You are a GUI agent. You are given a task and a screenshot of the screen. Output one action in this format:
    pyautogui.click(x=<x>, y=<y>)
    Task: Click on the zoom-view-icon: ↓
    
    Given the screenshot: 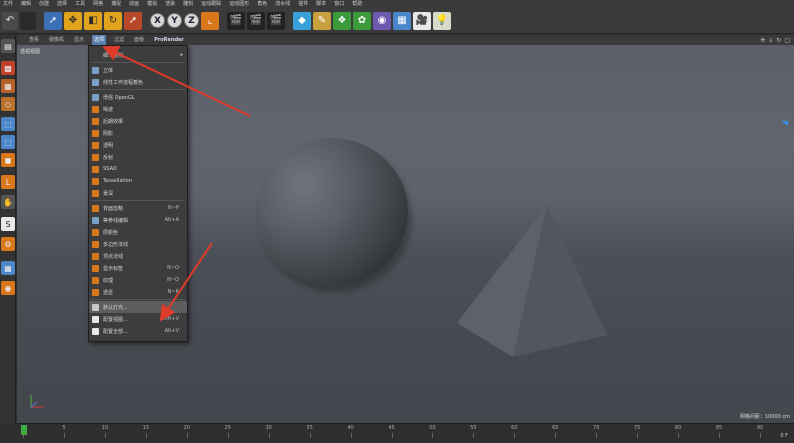 What is the action you would take?
    pyautogui.click(x=770, y=40)
    